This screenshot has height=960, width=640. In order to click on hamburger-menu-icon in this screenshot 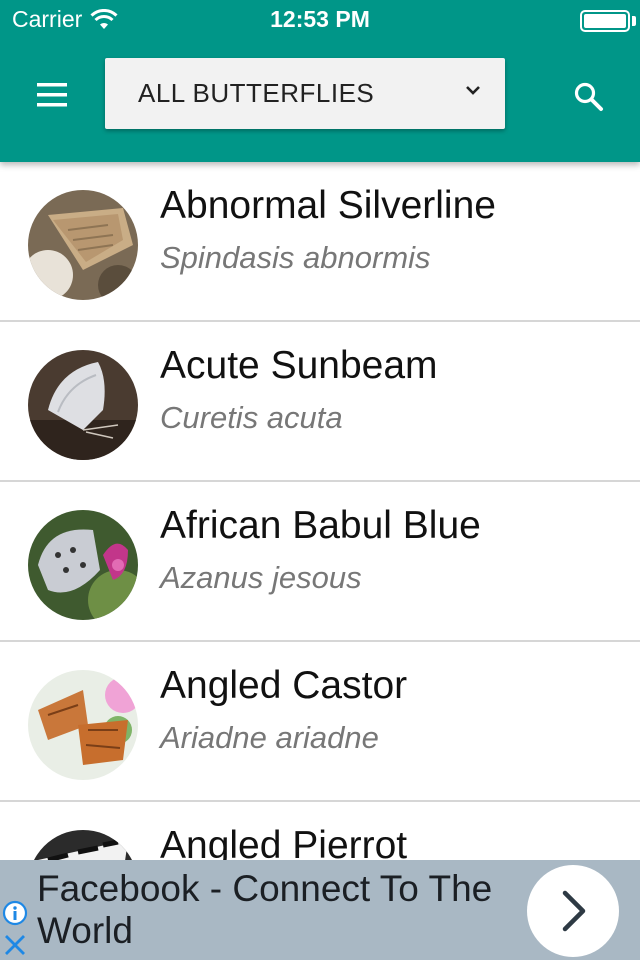, I will do `click(52, 95)`.